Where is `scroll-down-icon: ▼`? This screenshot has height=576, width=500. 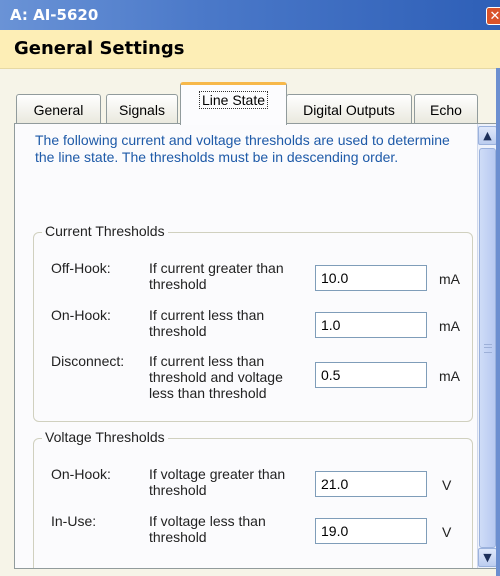
scroll-down-icon: ▼ is located at coordinates (487, 557).